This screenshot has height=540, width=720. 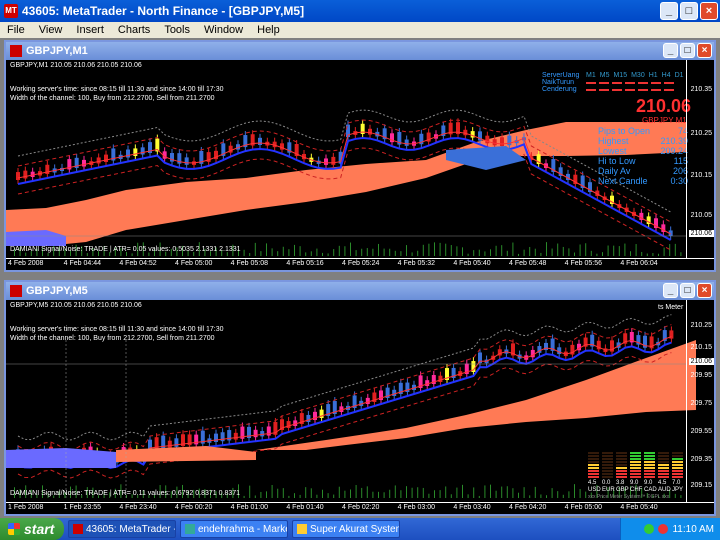 I want to click on menu-charts: Charts, so click(x=134, y=30).